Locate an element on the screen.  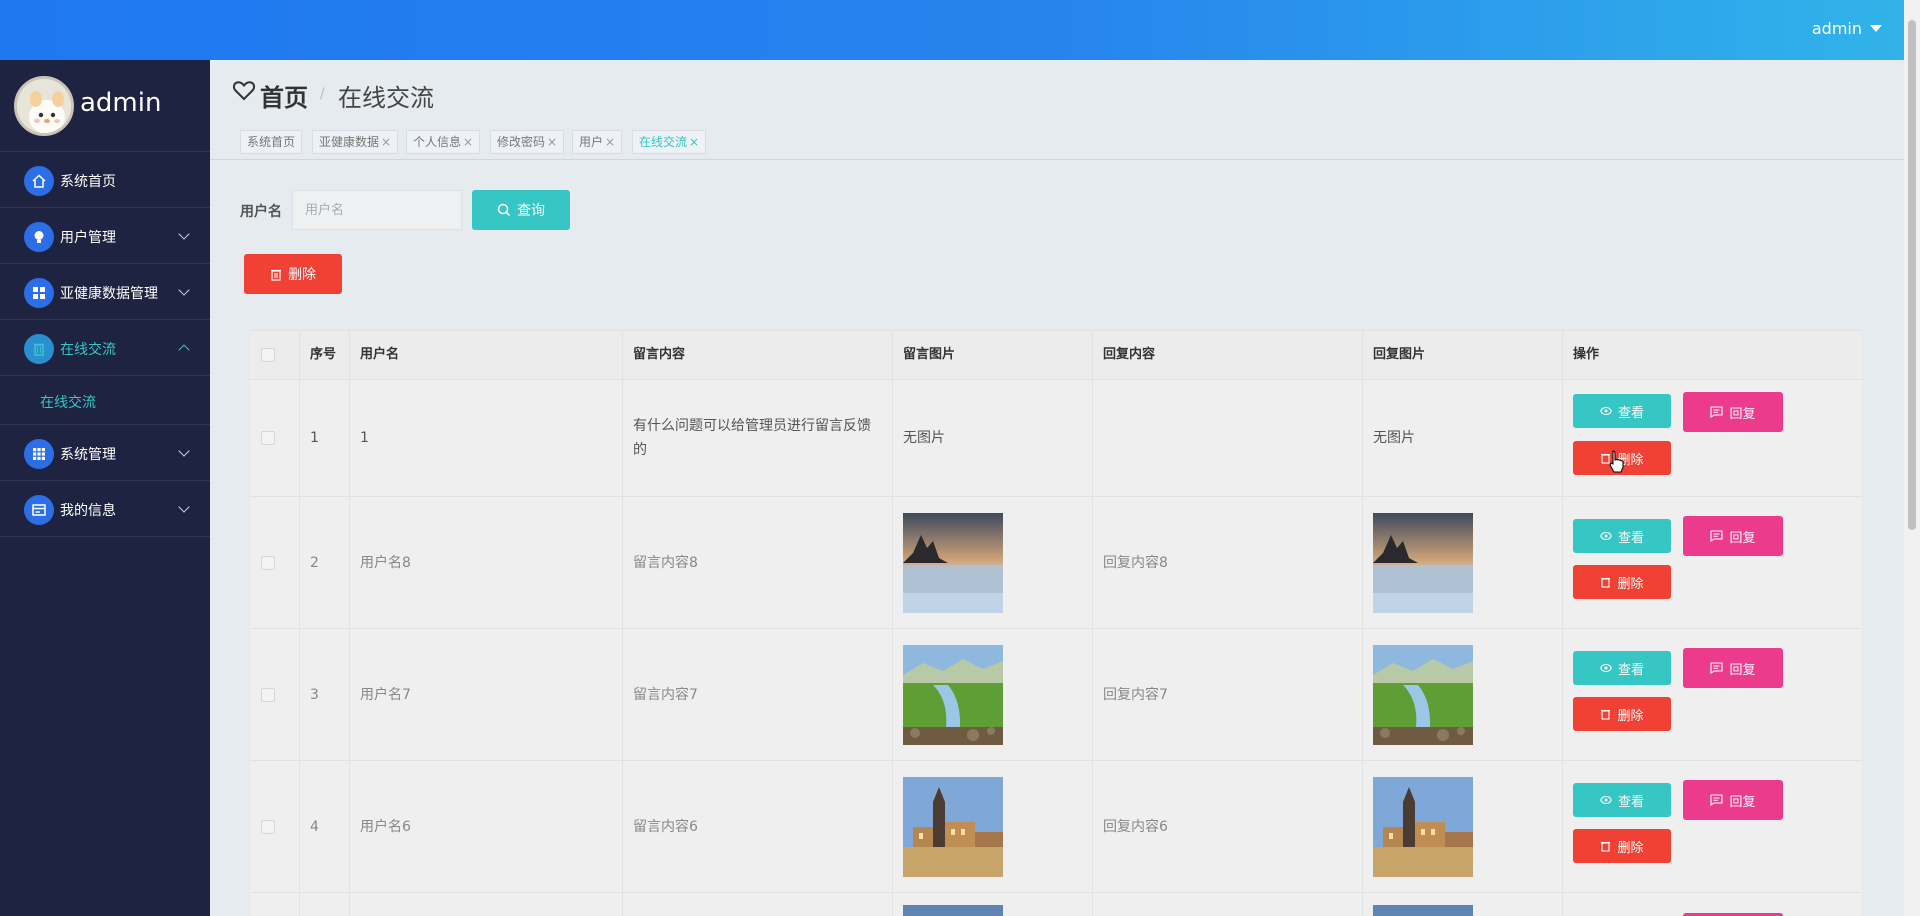
search-button: 查询 is located at coordinates (521, 210).